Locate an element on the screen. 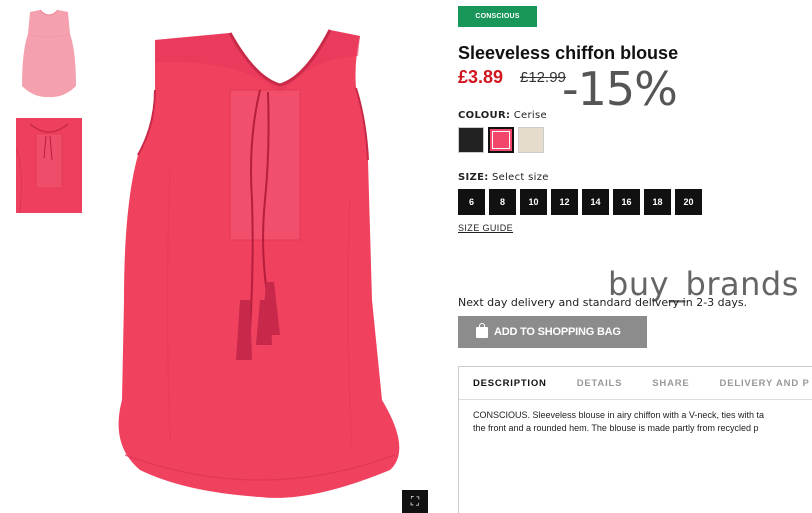 The height and width of the screenshot is (513, 812). size-options: 6 8 10 12 14 16 18 20 is located at coordinates (580, 202).